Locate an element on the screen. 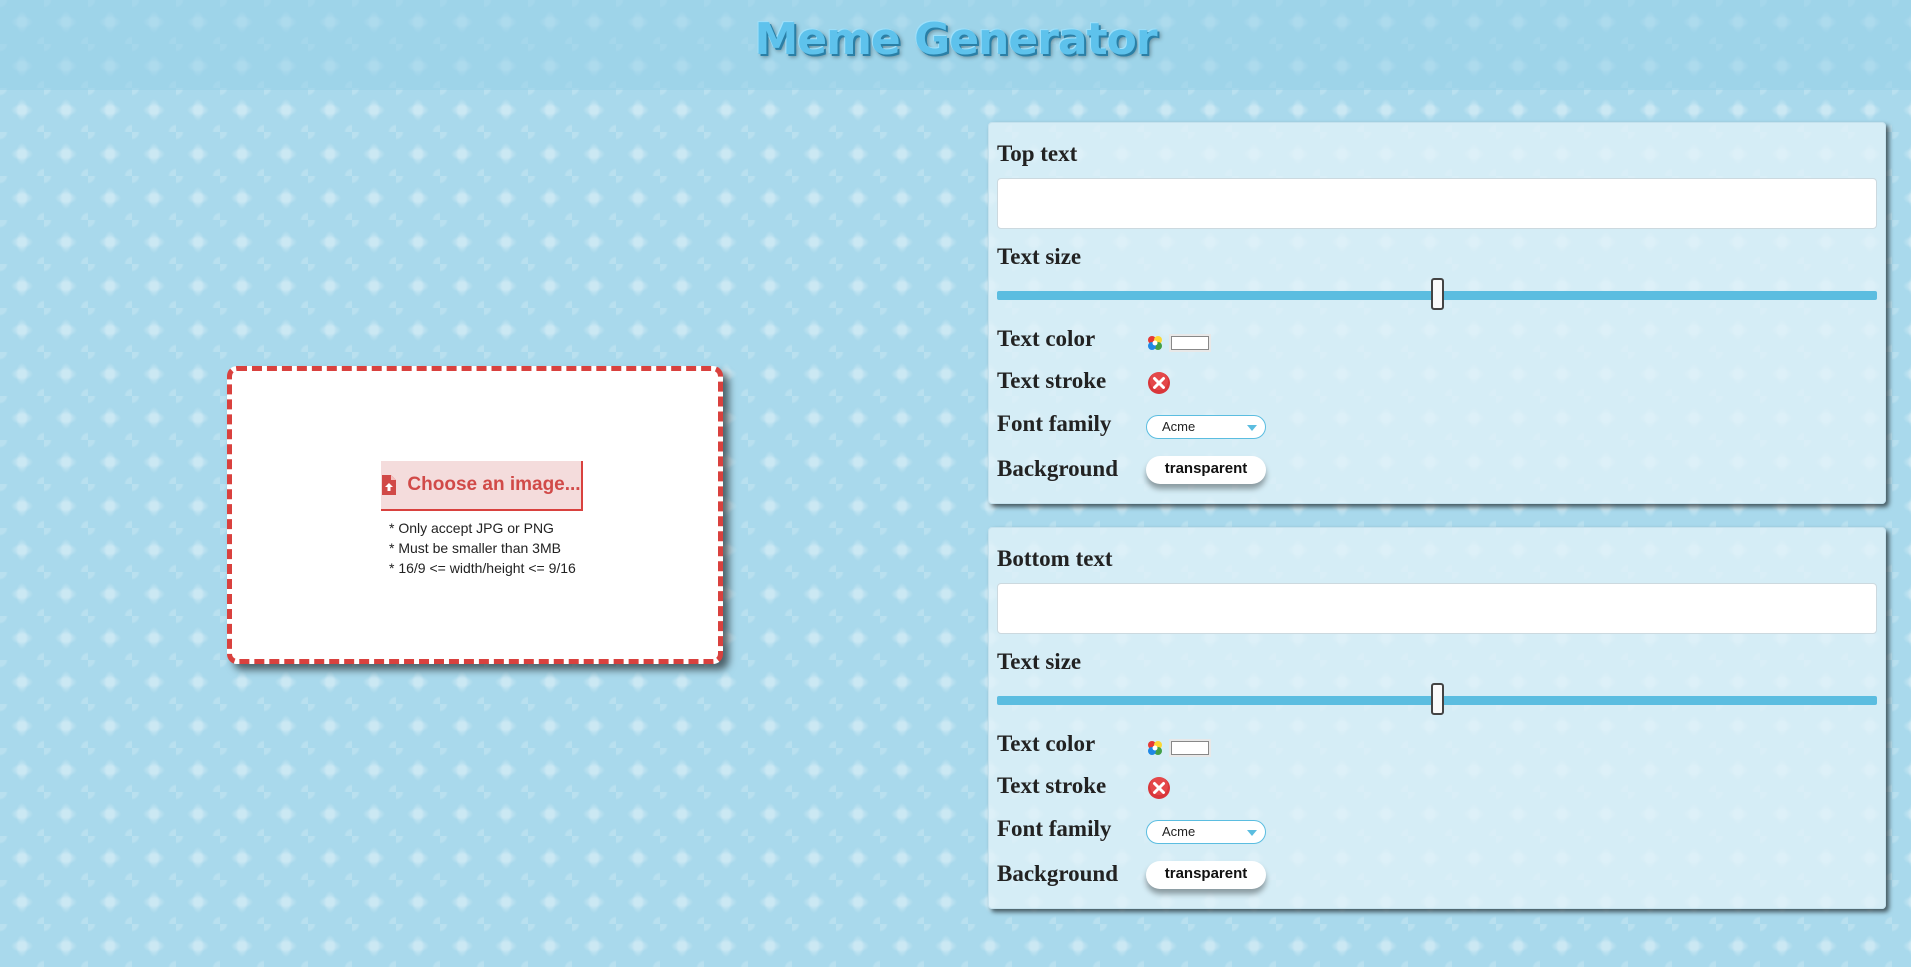 The width and height of the screenshot is (1911, 967). bottom-text-input is located at coordinates (1437, 608).